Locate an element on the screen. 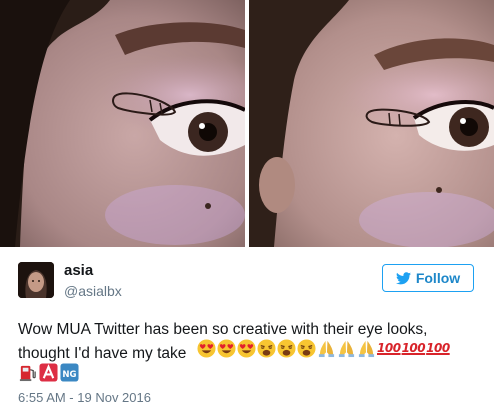 This screenshot has height=407, width=494. display-name: asia is located at coordinates (78, 270).